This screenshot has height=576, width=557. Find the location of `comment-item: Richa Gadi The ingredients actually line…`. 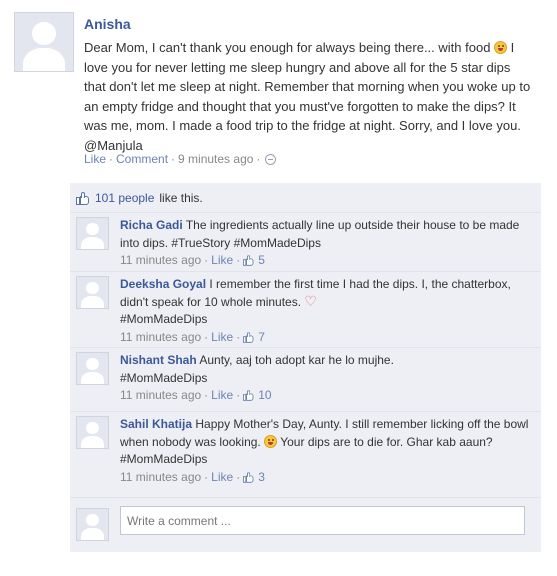

comment-item: Richa Gadi The ingredients actually line… is located at coordinates (305, 241).